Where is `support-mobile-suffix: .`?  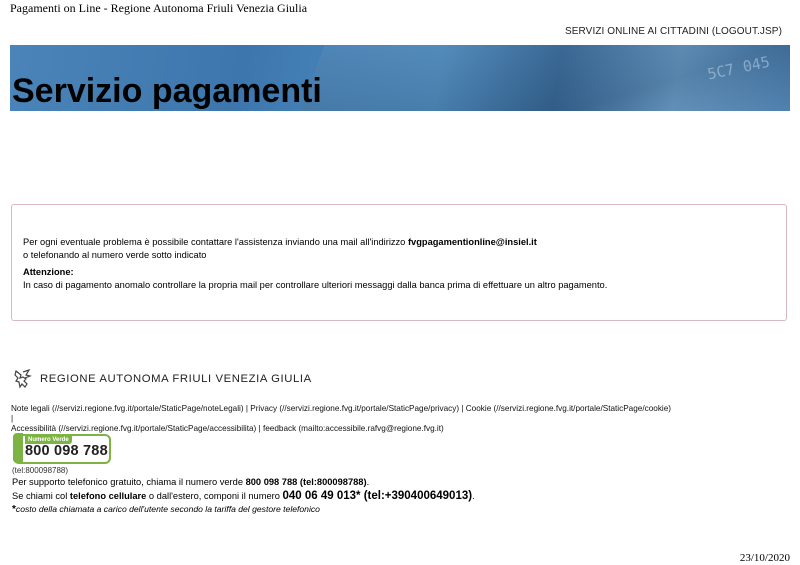 support-mobile-suffix: . is located at coordinates (473, 496).